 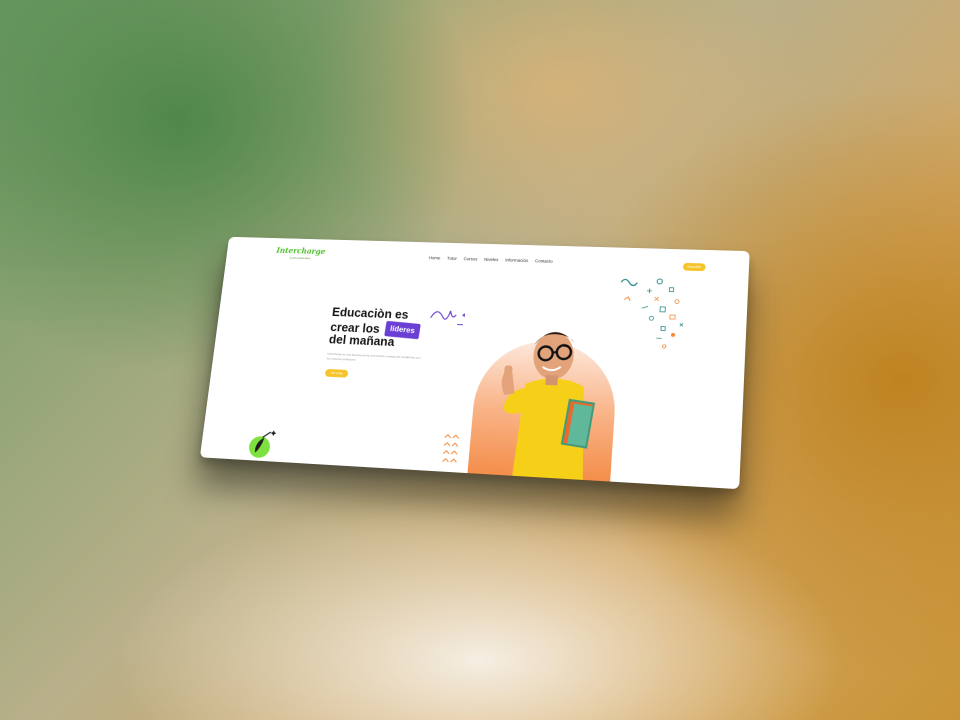 I want to click on hero-highlight-badge: líderes, so click(x=402, y=329).